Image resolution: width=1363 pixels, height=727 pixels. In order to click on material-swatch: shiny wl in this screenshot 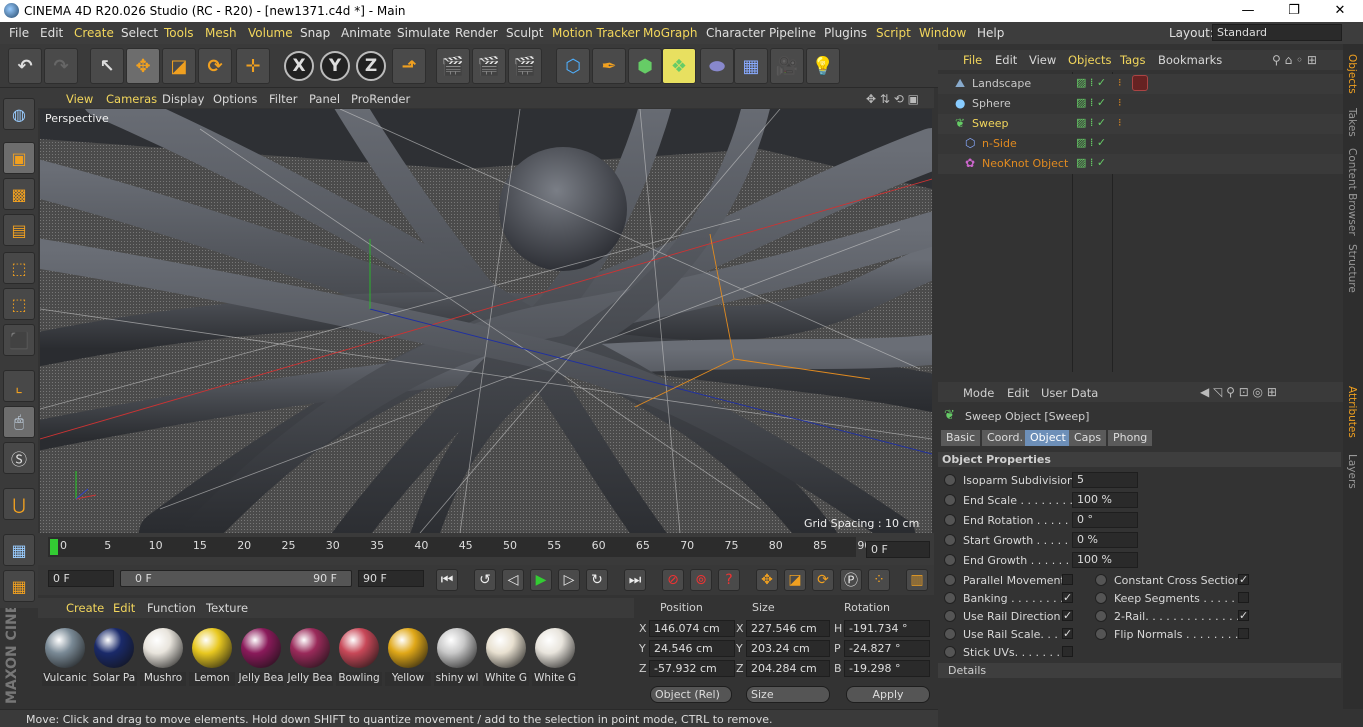, I will do `click(457, 657)`.